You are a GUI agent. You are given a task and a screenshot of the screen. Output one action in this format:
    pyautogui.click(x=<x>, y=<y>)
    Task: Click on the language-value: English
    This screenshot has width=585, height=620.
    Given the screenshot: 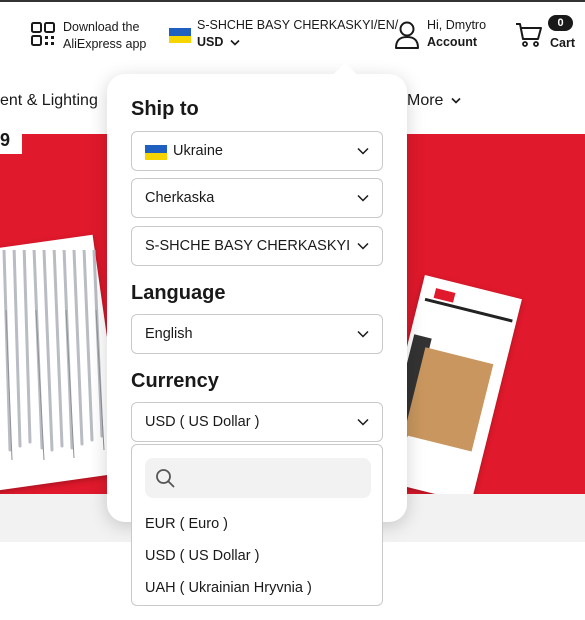 What is the action you would take?
    pyautogui.click(x=169, y=334)
    